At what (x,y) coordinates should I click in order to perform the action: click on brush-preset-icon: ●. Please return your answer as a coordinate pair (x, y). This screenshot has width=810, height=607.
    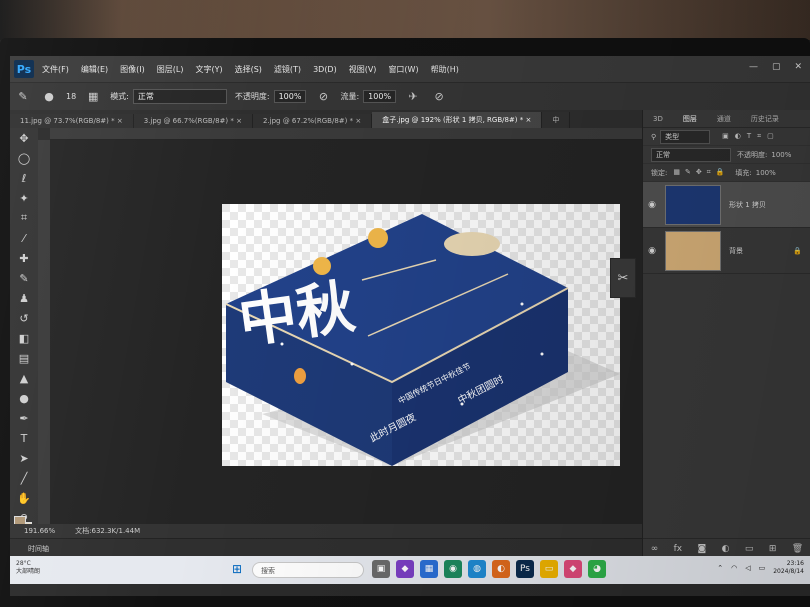
    Looking at the image, I should click on (49, 97).